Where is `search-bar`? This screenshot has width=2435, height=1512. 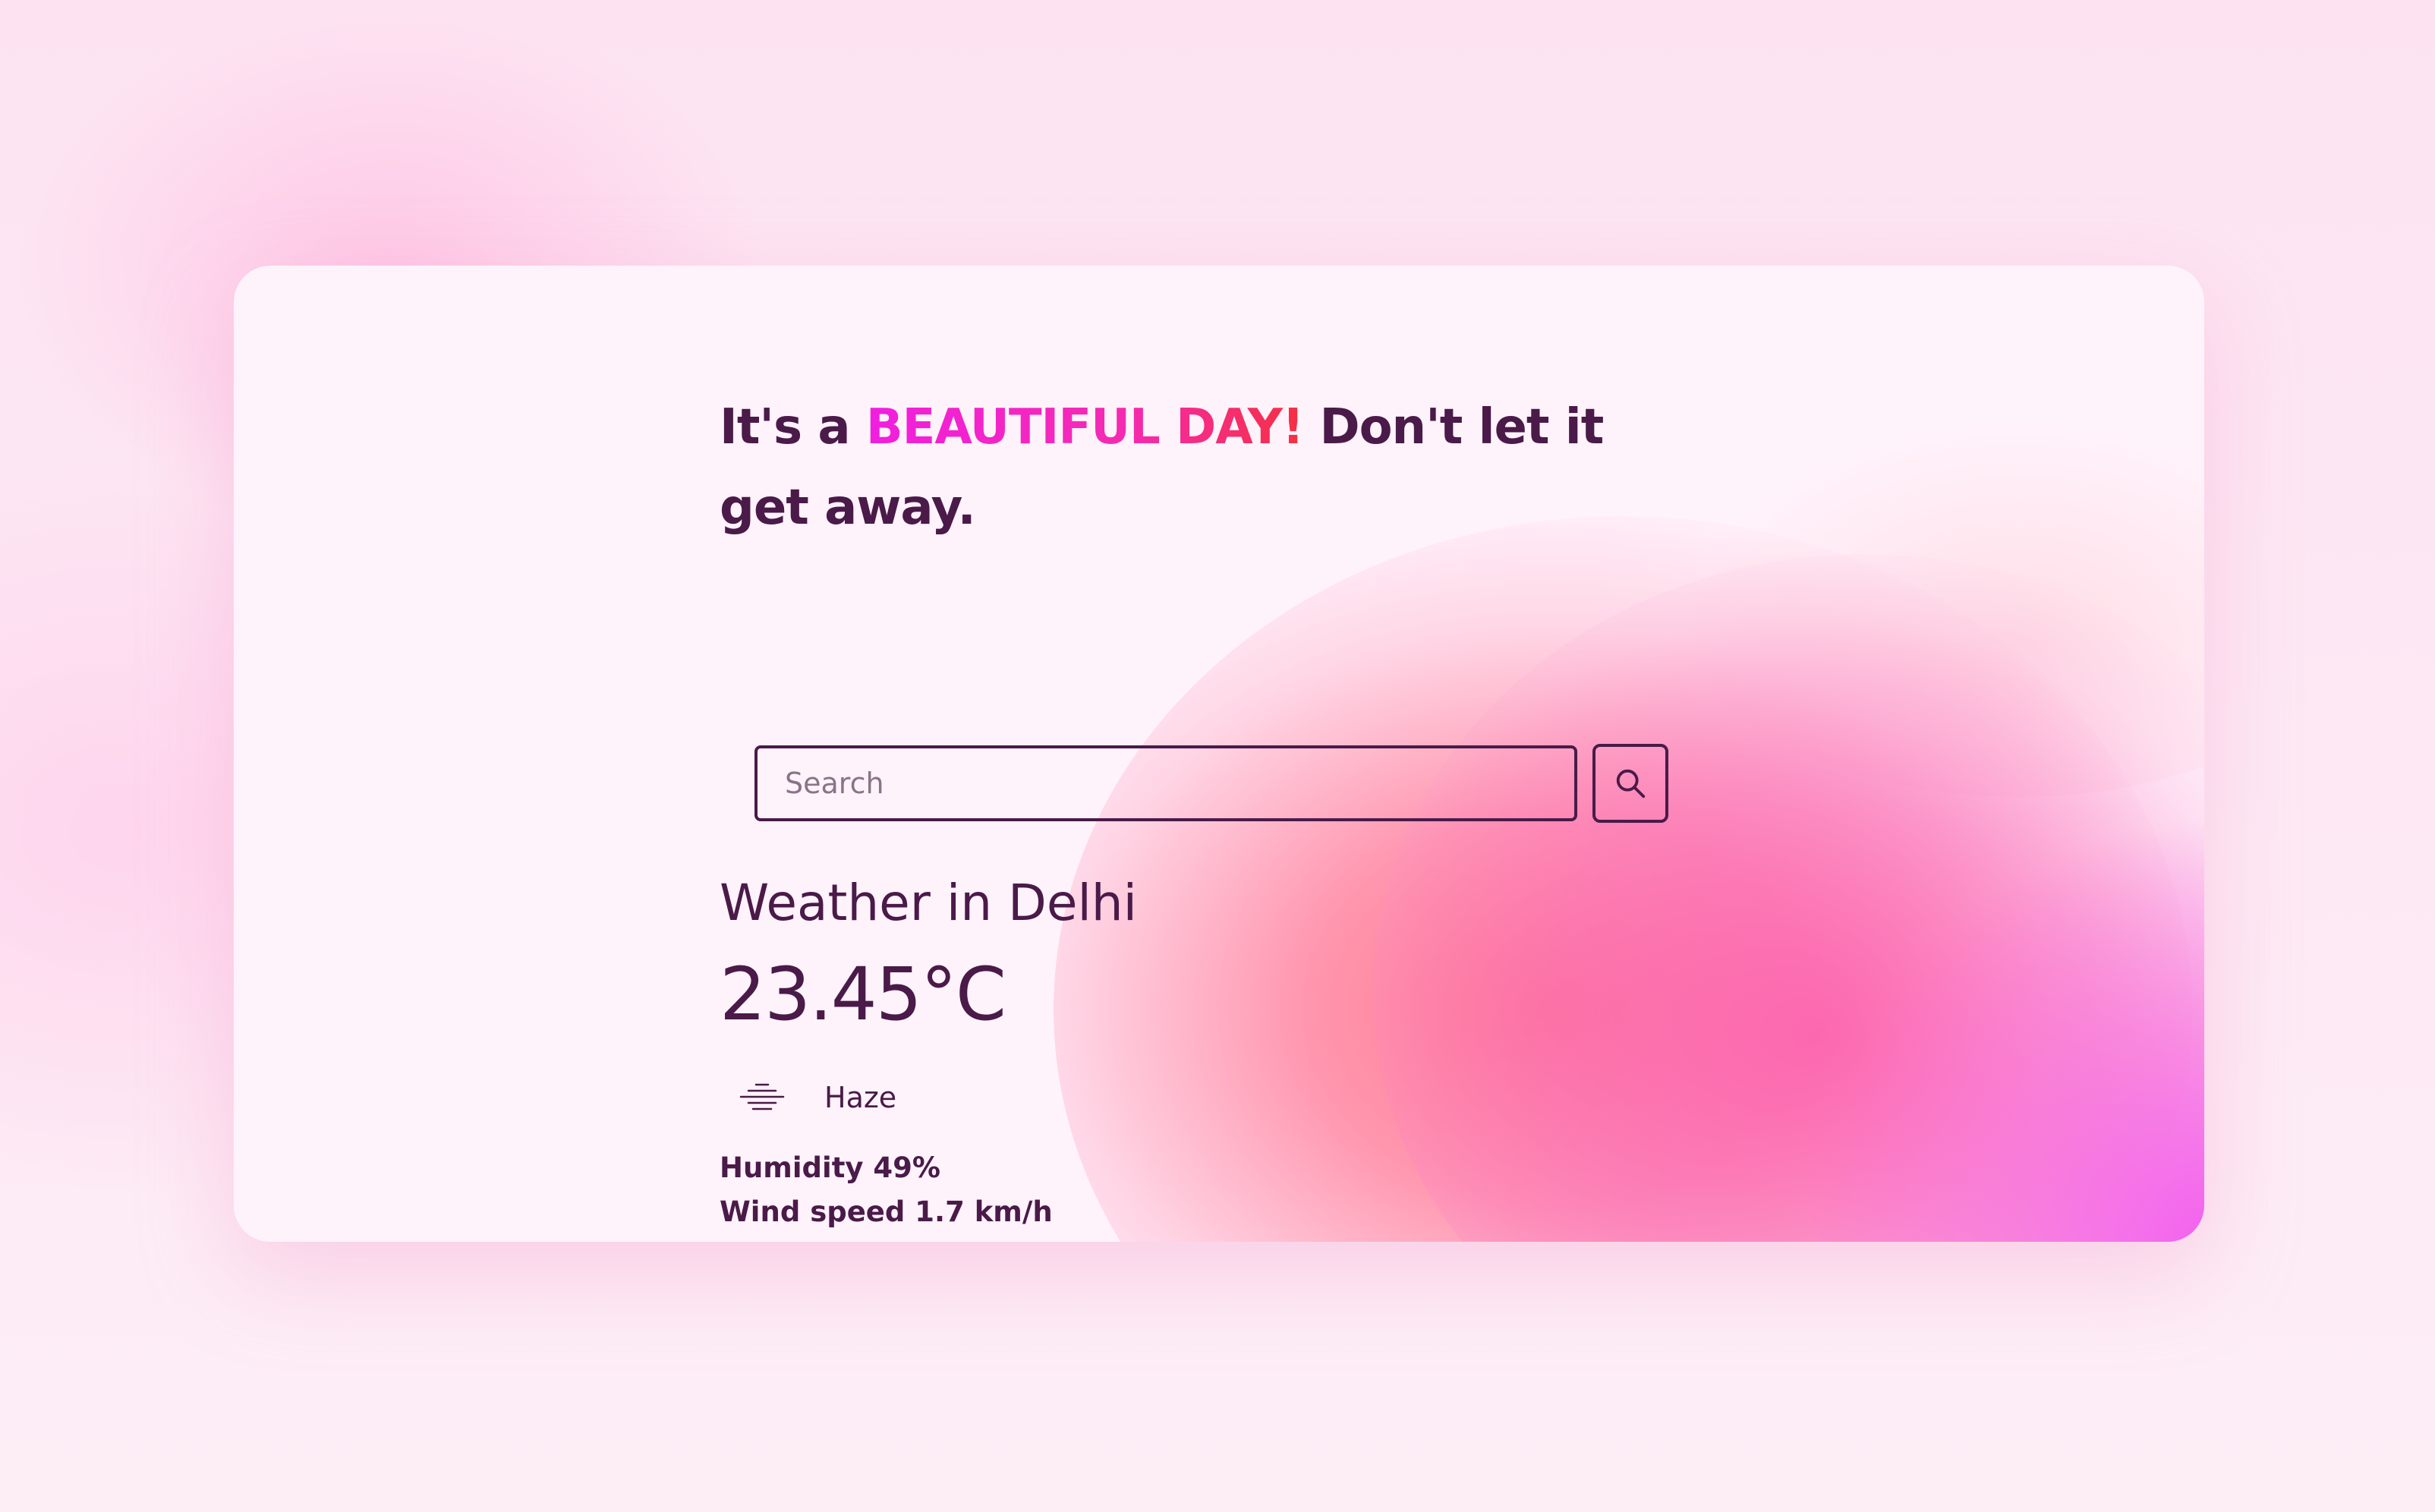 search-bar is located at coordinates (1211, 783).